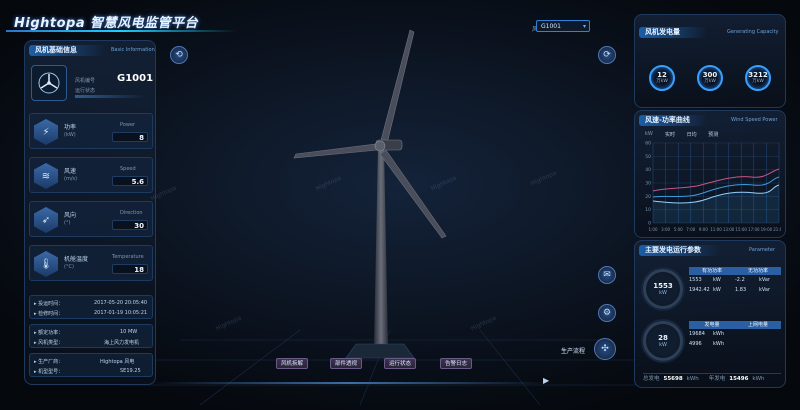 Image resolution: width=800 pixels, height=410 pixels. I want to click on power-curve-title: 风速-功率曲线, so click(673, 120).